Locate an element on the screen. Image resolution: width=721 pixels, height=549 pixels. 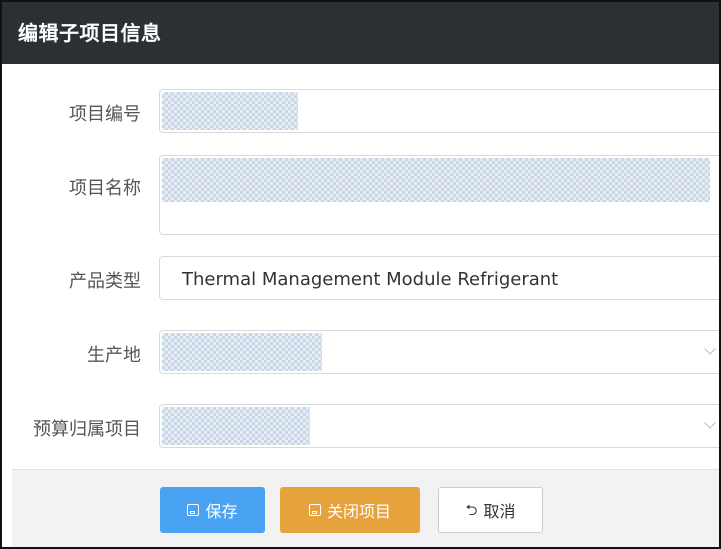
product-type-value: Thermal Management Module Refrigerant is located at coordinates (370, 279).